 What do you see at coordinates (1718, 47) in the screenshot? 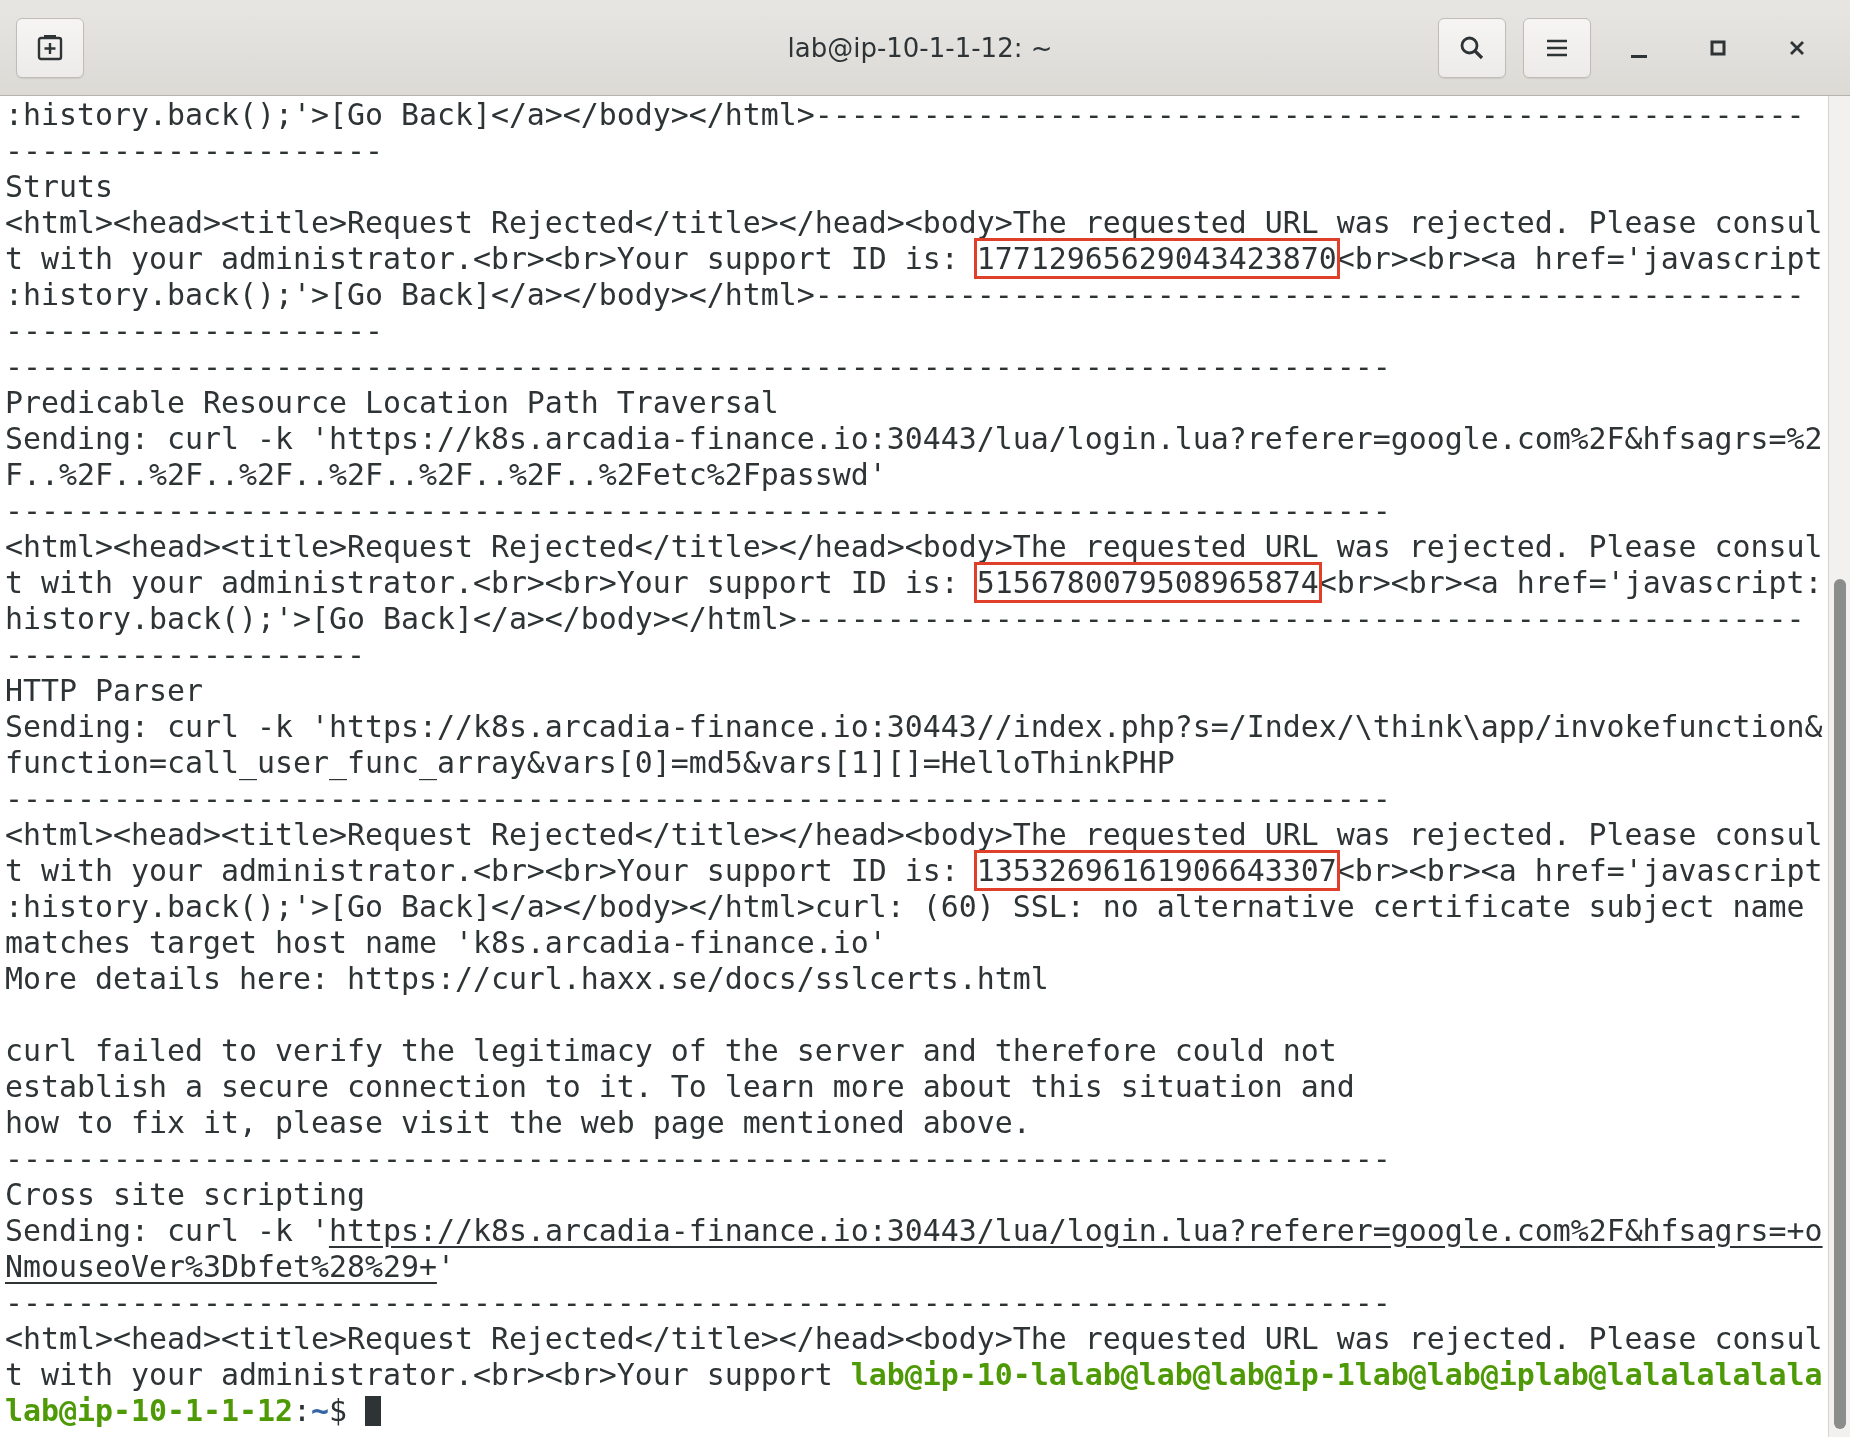
I see `maximize-icon` at bounding box center [1718, 47].